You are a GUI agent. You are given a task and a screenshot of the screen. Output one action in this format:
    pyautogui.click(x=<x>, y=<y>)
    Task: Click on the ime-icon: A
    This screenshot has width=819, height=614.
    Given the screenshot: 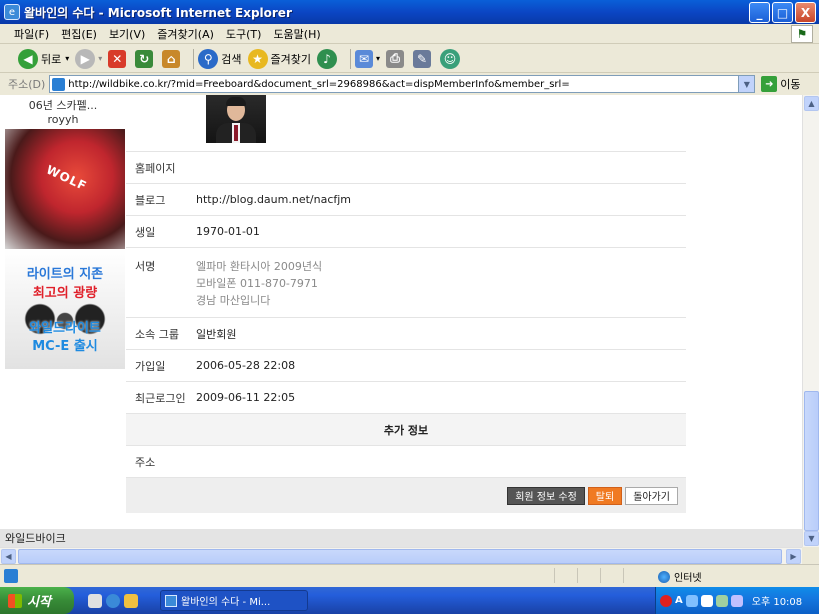 What is the action you would take?
    pyautogui.click(x=679, y=600)
    